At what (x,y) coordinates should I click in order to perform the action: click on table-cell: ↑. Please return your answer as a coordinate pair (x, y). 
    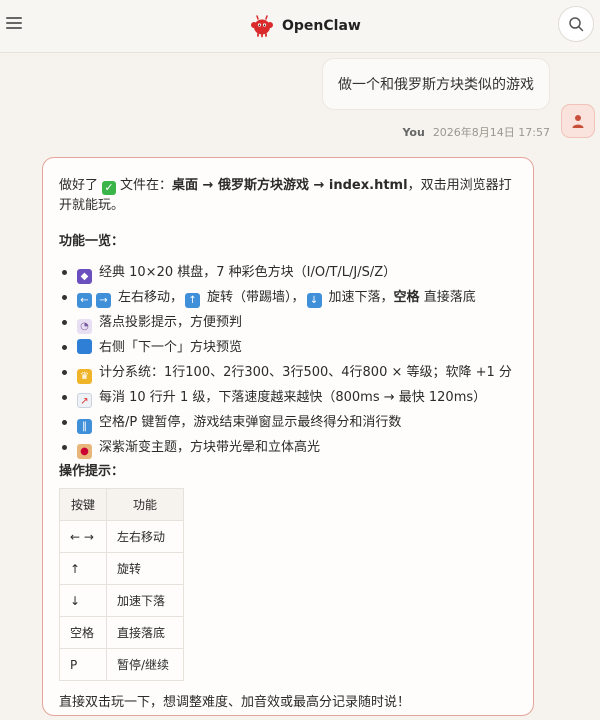
    Looking at the image, I should click on (83, 568).